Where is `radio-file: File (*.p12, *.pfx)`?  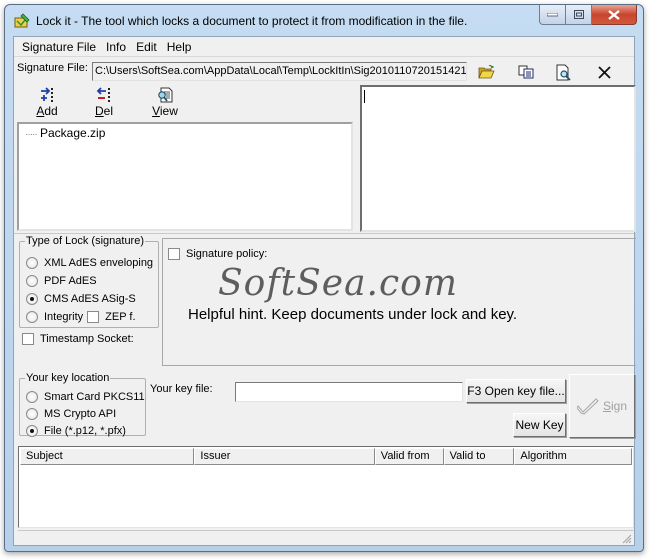
radio-file: File (*.p12, *.pfx) is located at coordinates (76, 431).